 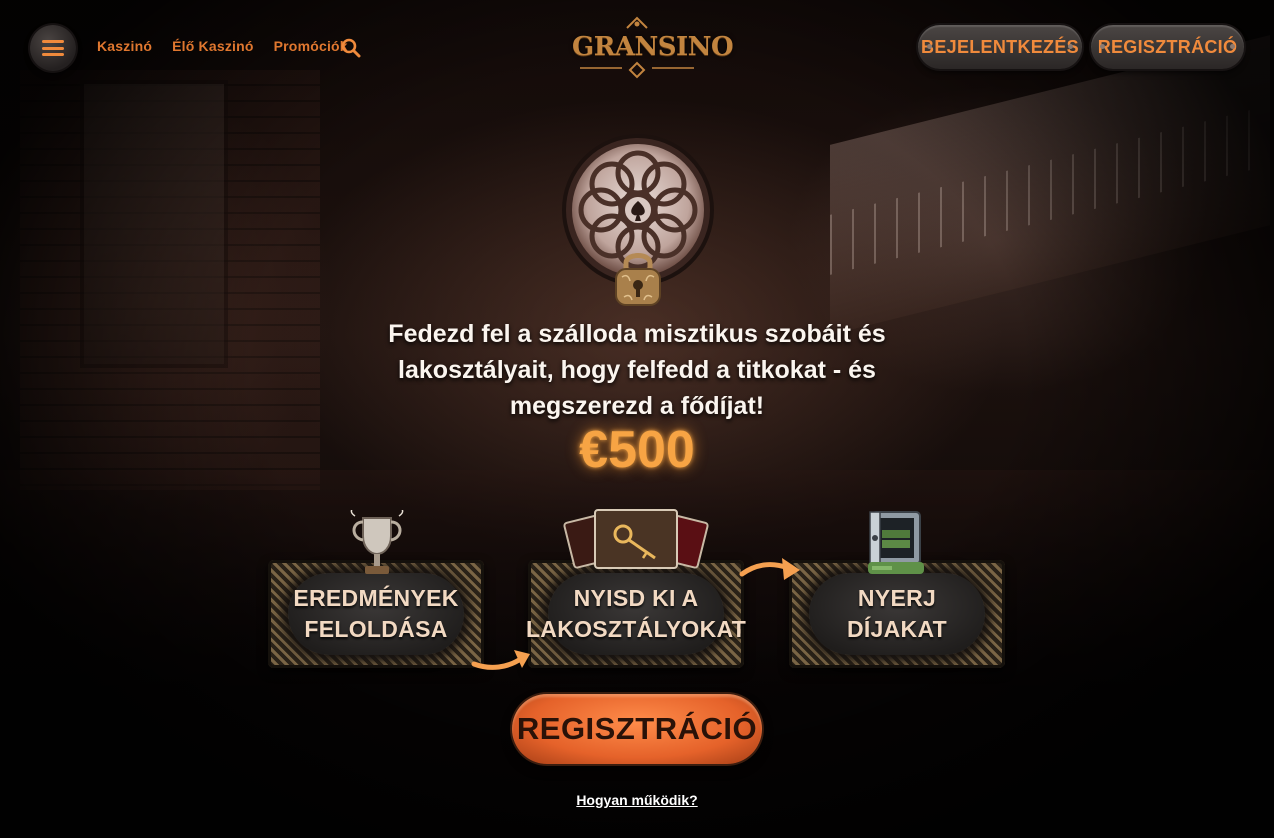 I want to click on brand-logo: GRANSINO, so click(x=653, y=48).